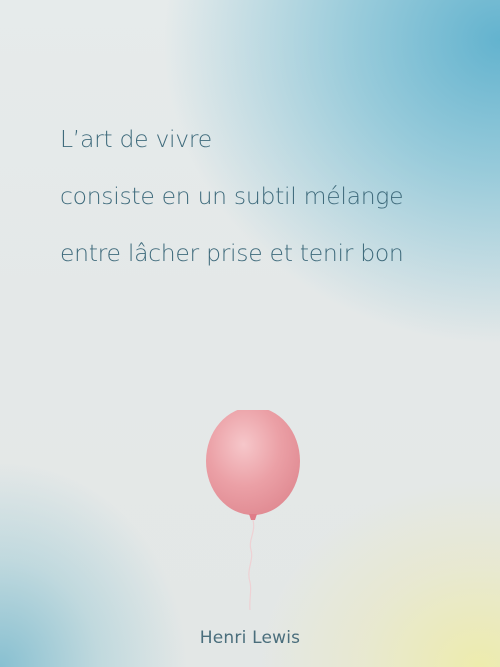  I want to click on quote-line-1: L’art de vivre, so click(136, 139).